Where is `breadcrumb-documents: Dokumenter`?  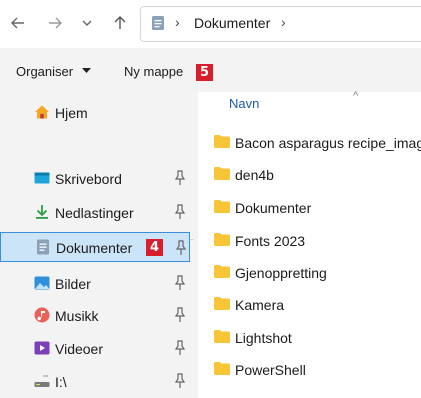 breadcrumb-documents: Dokumenter is located at coordinates (232, 23).